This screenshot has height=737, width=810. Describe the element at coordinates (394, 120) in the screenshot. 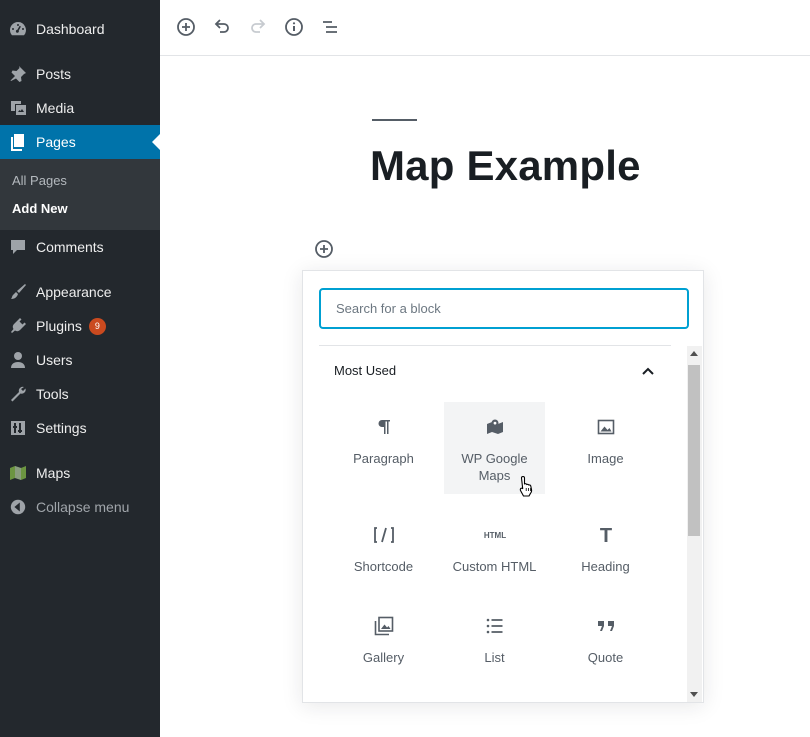

I see `title-separator` at that location.